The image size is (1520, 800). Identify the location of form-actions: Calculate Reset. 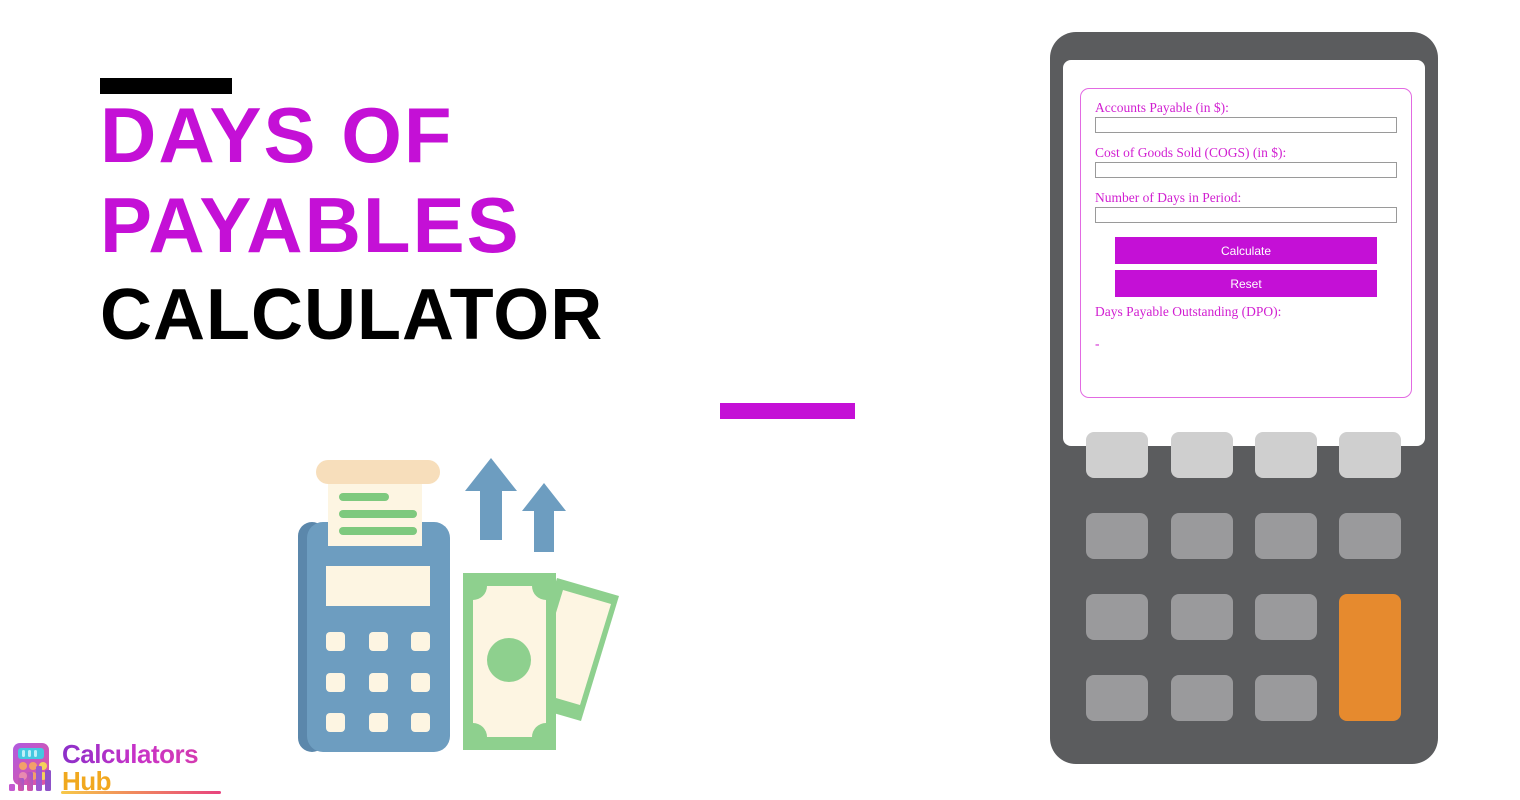
(1246, 265).